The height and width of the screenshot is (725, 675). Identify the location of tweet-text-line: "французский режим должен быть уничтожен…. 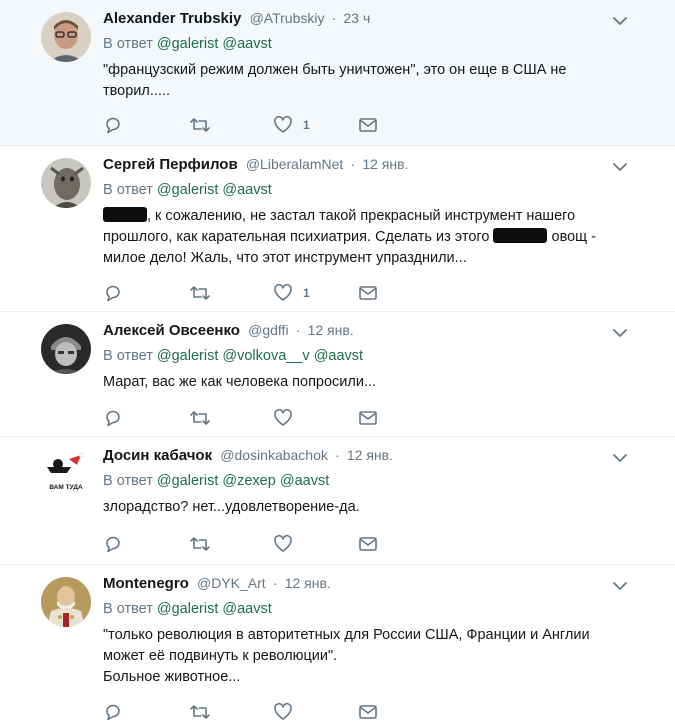
(335, 70).